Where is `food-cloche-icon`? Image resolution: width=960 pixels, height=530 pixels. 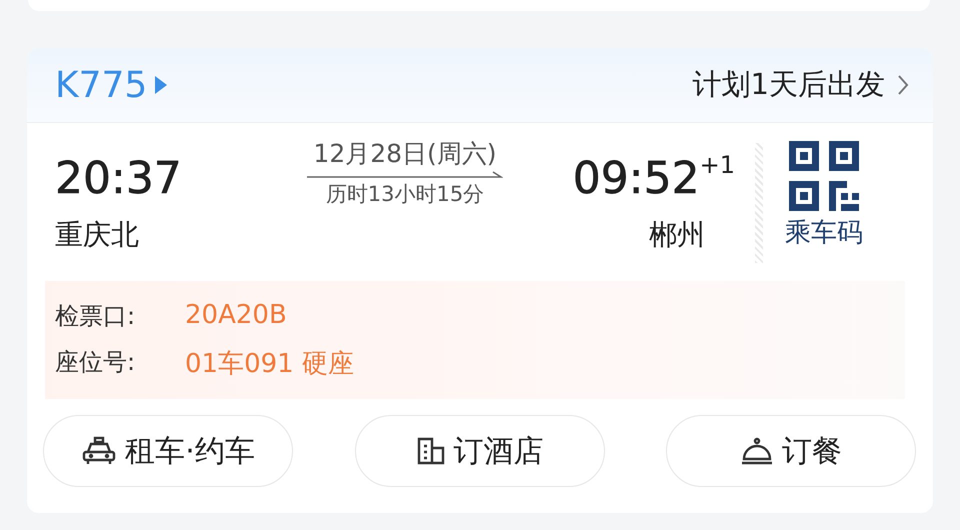 food-cloche-icon is located at coordinates (757, 451).